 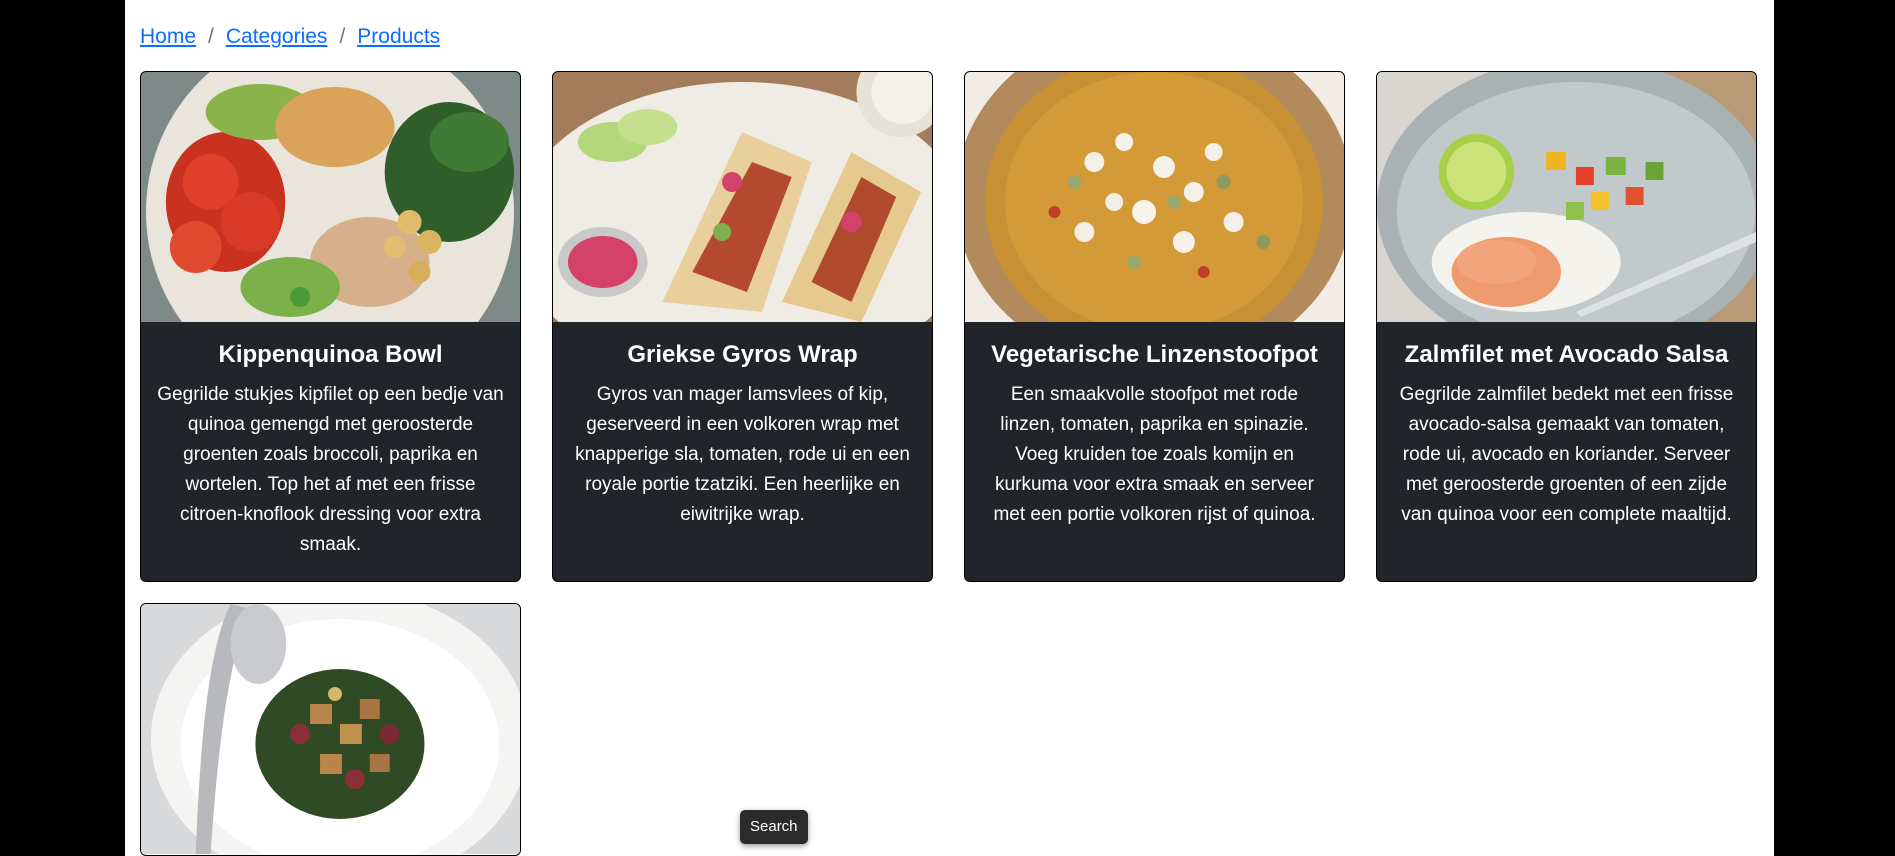 I want to click on product-title: Griekse Gyros Wrap, so click(x=742, y=354).